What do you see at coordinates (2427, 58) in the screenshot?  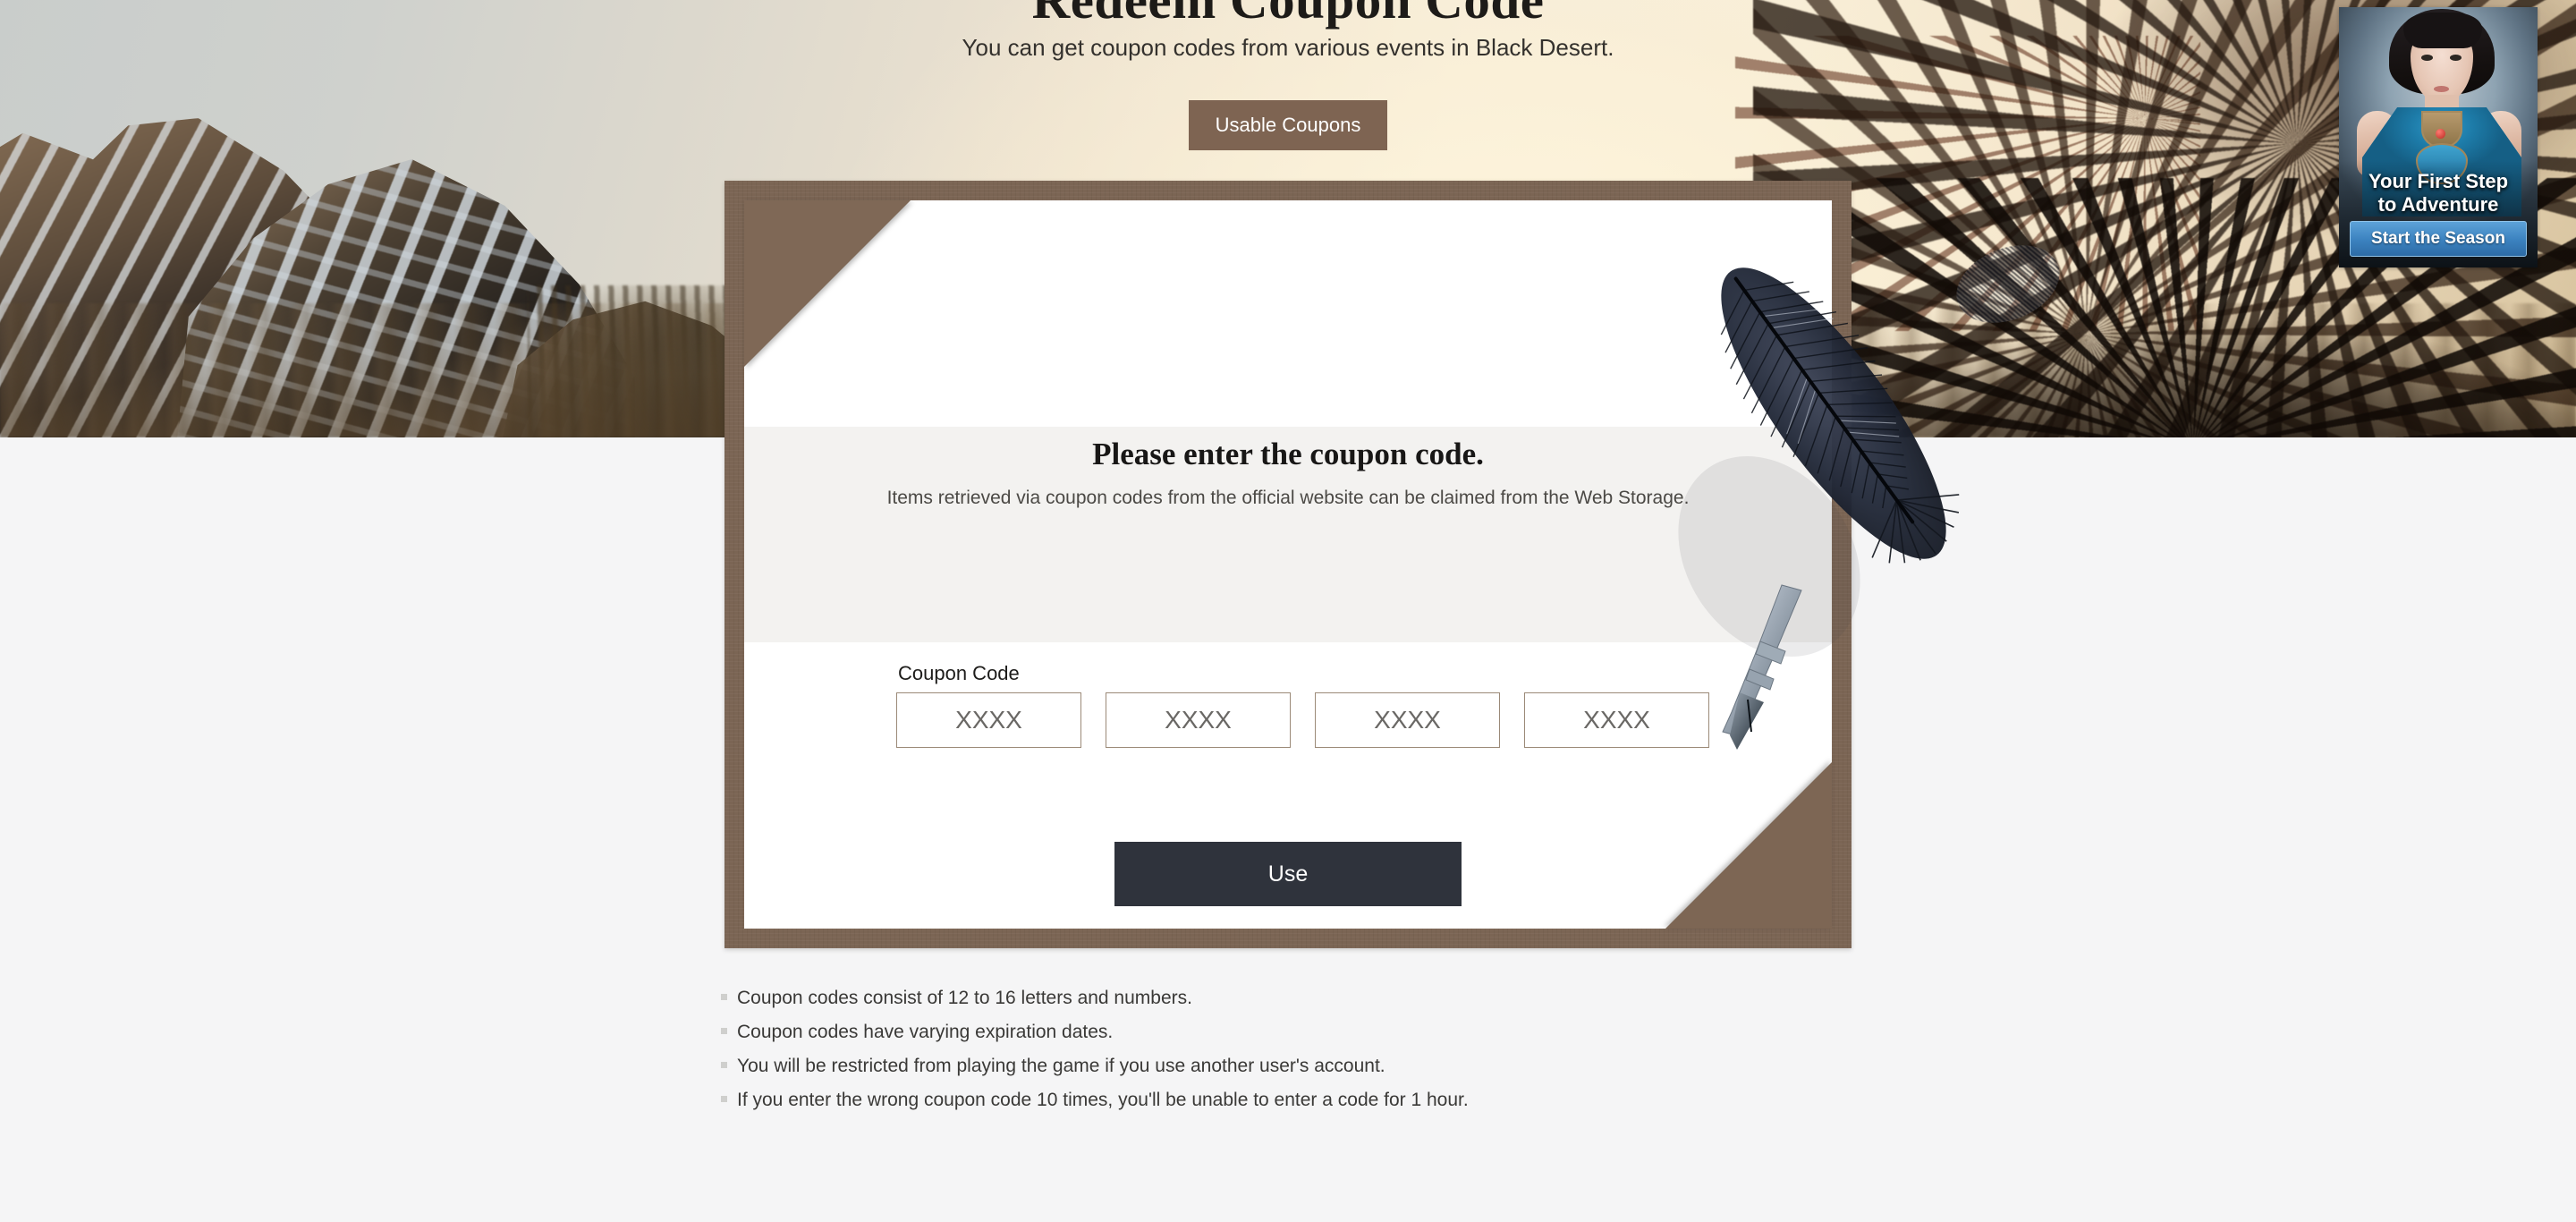 I see `character-eye-left` at bounding box center [2427, 58].